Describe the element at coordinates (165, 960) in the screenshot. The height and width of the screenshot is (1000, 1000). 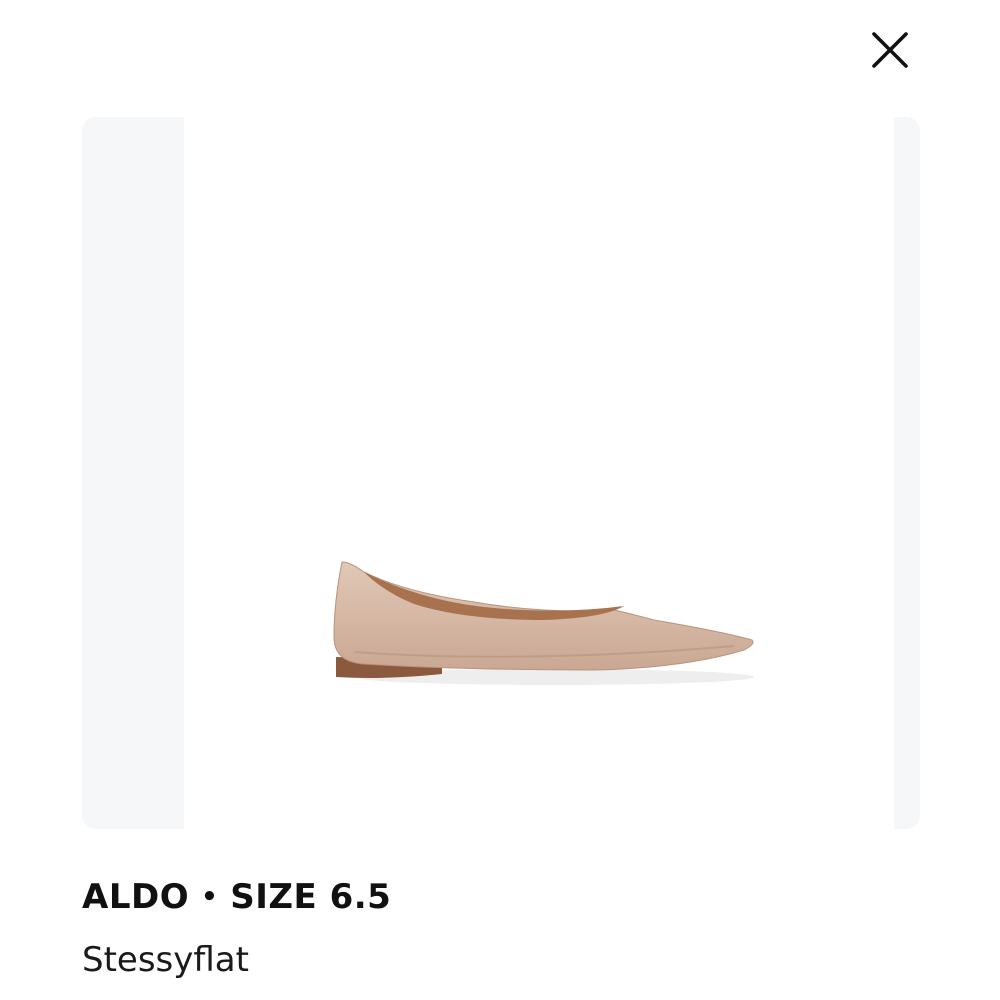
I see `product-name: Stessyflat` at that location.